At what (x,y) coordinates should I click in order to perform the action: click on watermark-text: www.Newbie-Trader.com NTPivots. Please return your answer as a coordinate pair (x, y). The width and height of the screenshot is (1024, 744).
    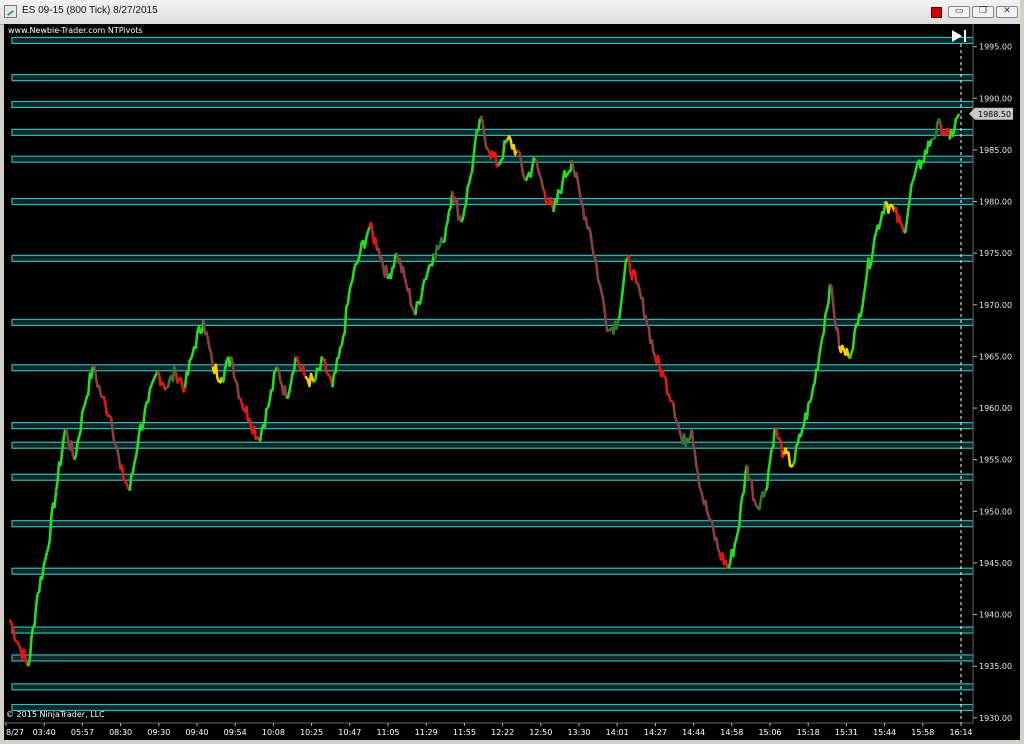
    Looking at the image, I should click on (75, 30).